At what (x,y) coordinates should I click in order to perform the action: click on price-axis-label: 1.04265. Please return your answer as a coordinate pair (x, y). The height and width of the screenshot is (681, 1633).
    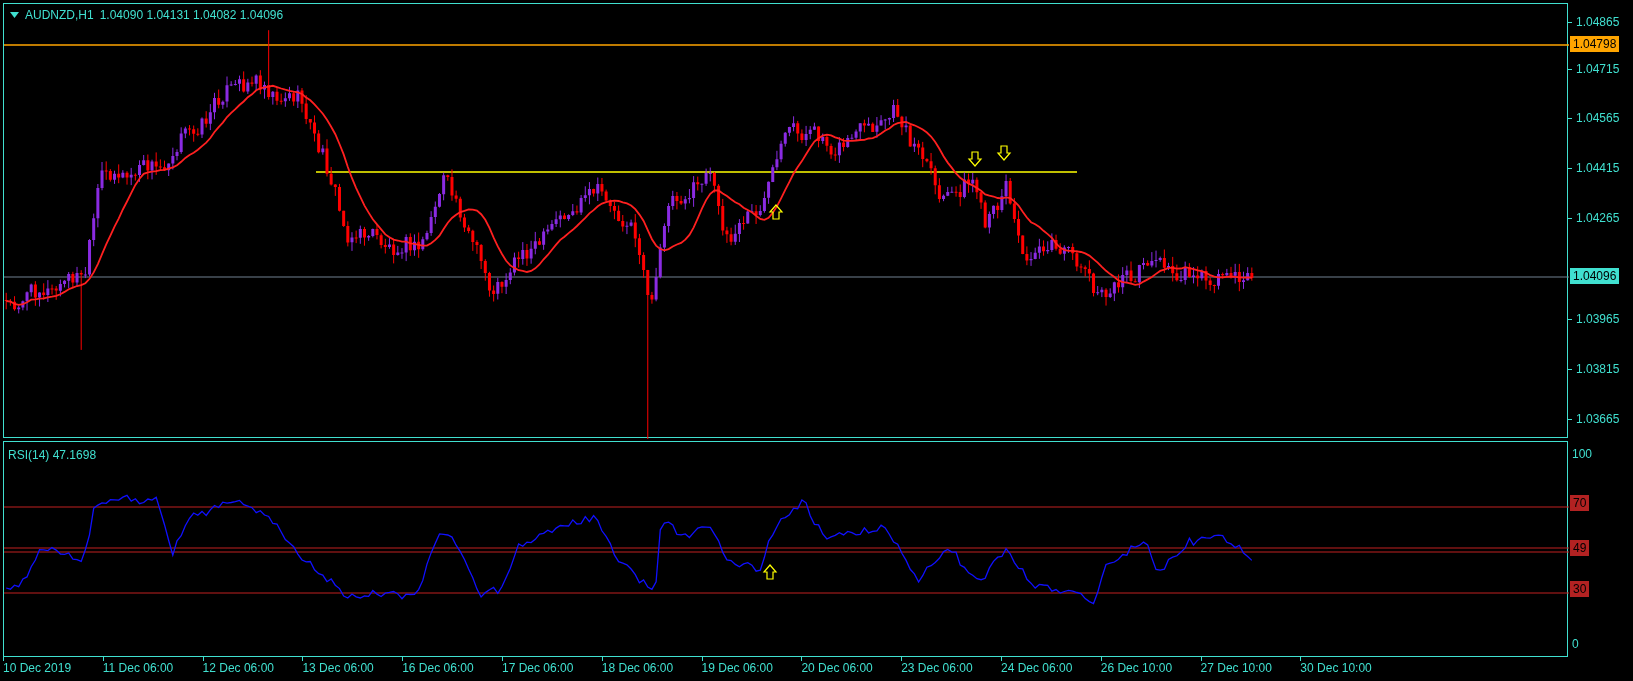
    Looking at the image, I should click on (1598, 218).